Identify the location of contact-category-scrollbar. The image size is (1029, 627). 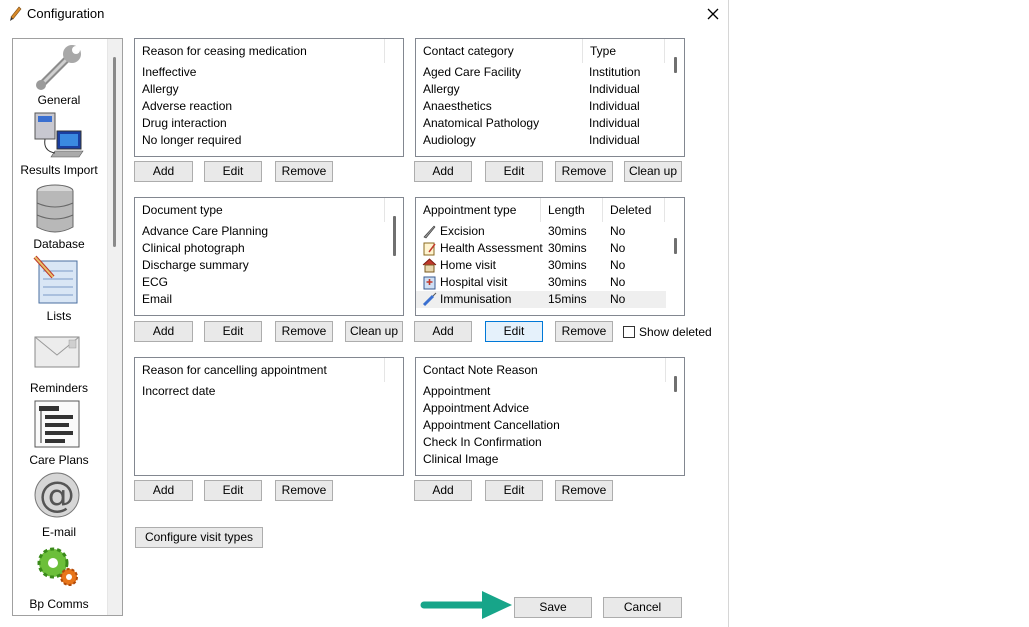
(675, 97).